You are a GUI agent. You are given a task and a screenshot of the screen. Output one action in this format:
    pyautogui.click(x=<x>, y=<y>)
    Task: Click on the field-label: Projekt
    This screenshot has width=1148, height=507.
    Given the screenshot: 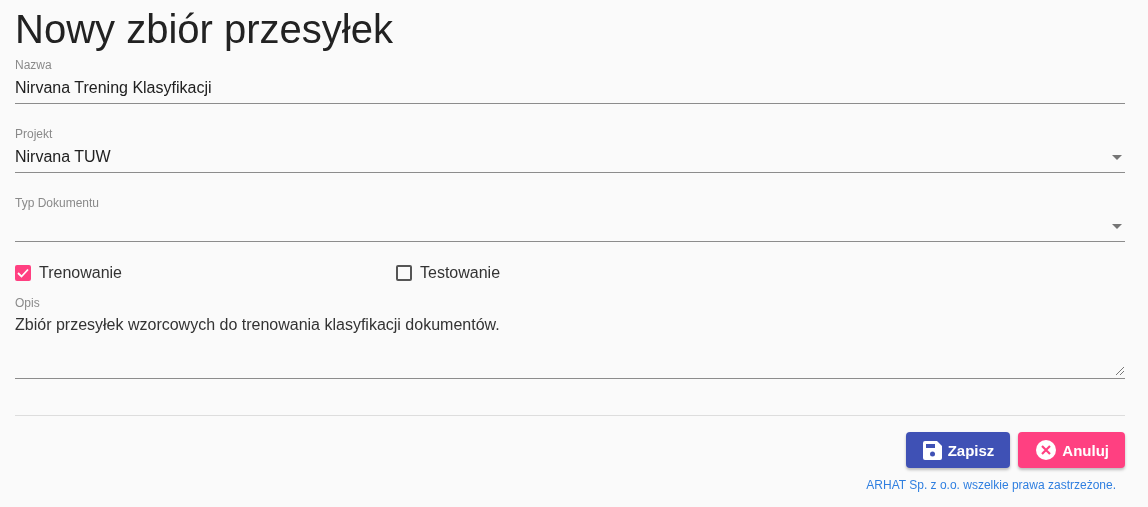 What is the action you would take?
    pyautogui.click(x=34, y=134)
    